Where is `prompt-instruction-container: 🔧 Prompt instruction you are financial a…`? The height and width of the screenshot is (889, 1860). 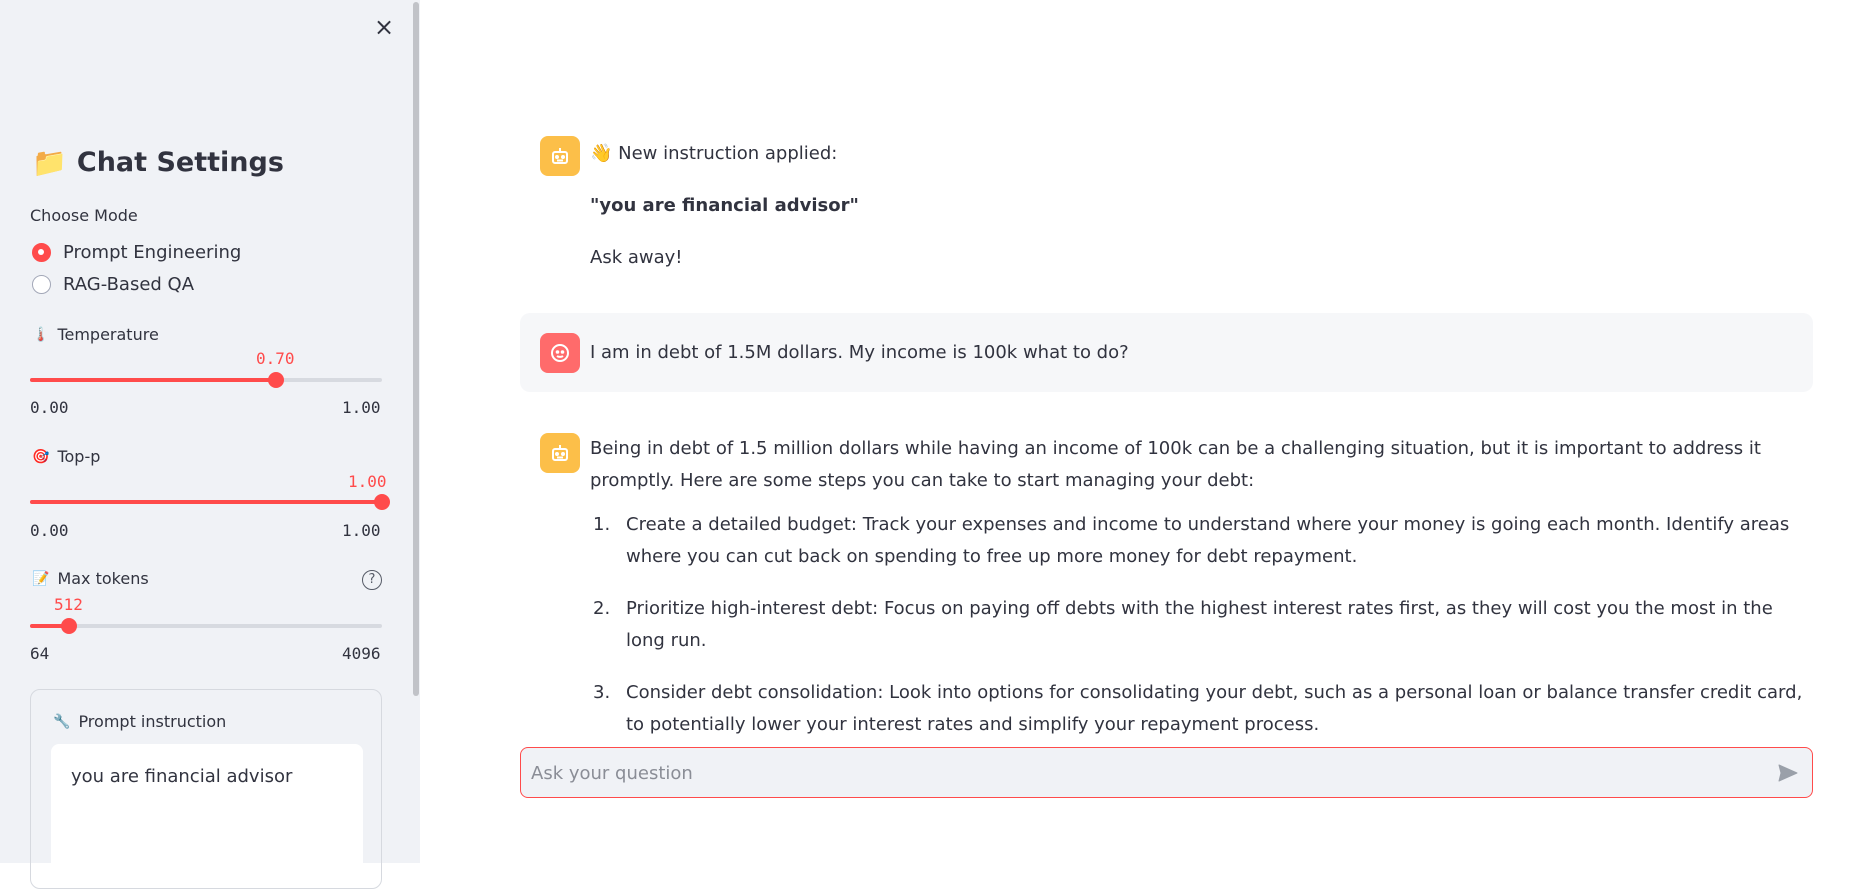
prompt-instruction-container: 🔧 Prompt instruction you are financial a… is located at coordinates (206, 789).